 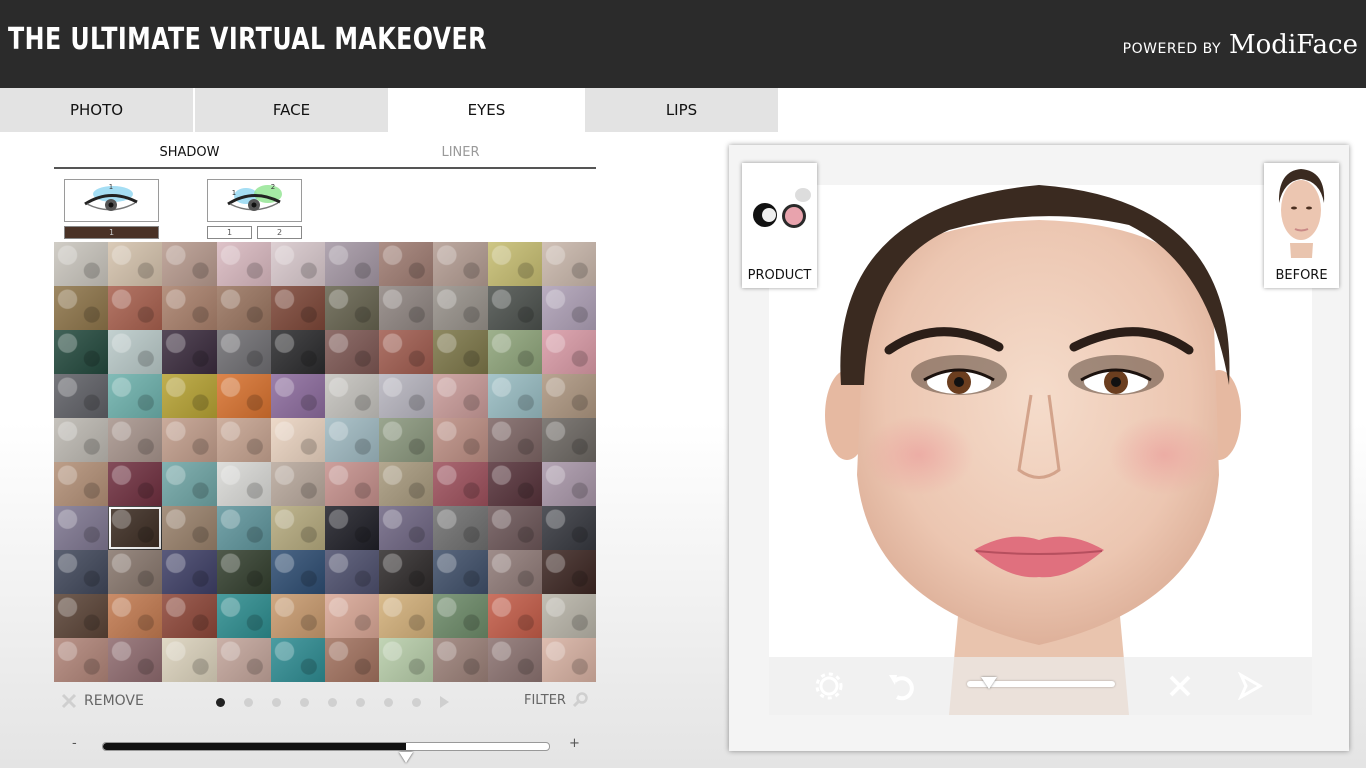 What do you see at coordinates (574, 743) in the screenshot?
I see `intensity-increase: +` at bounding box center [574, 743].